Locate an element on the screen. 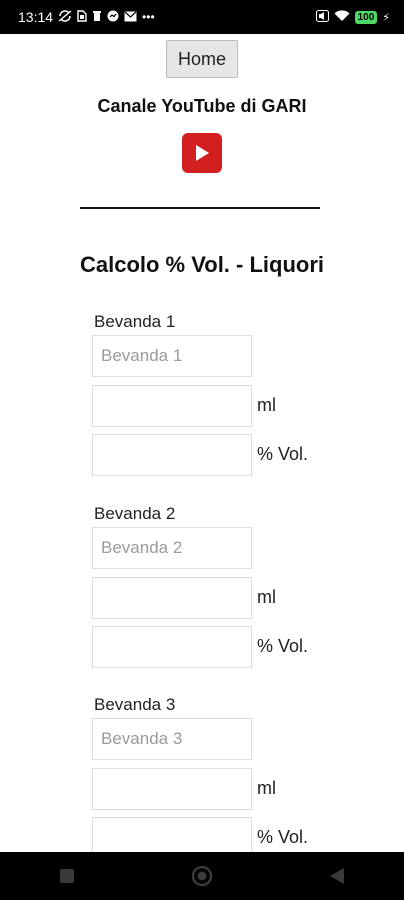  drink-label: Bevanda 3 is located at coordinates (135, 704).